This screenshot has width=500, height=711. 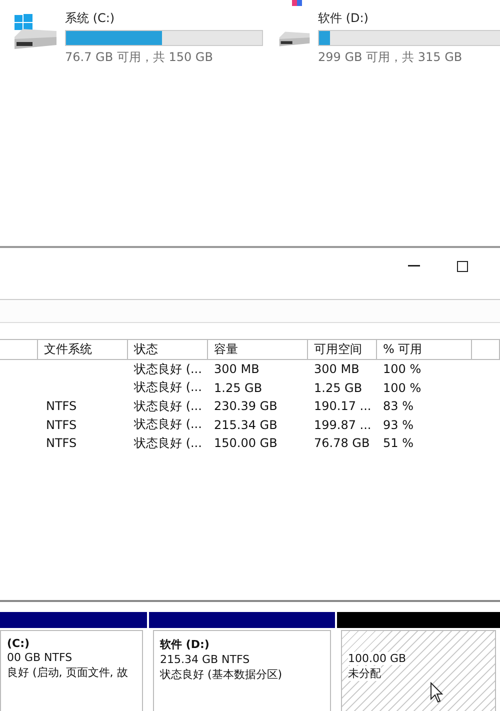 I want to click on table-cell-text: 93 %, so click(x=398, y=425).